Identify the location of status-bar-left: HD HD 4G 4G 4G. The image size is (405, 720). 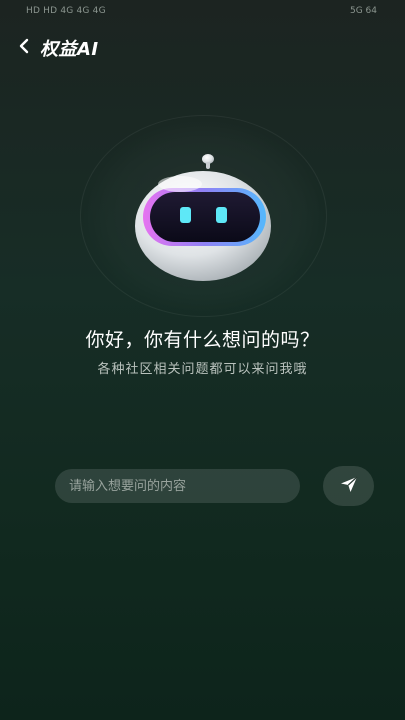
(66, 11).